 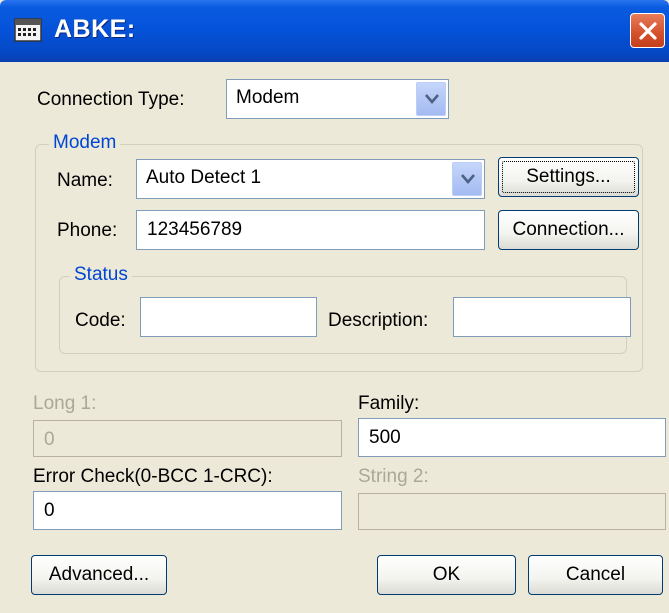 What do you see at coordinates (85, 180) in the screenshot?
I see `name-label: Name:` at bounding box center [85, 180].